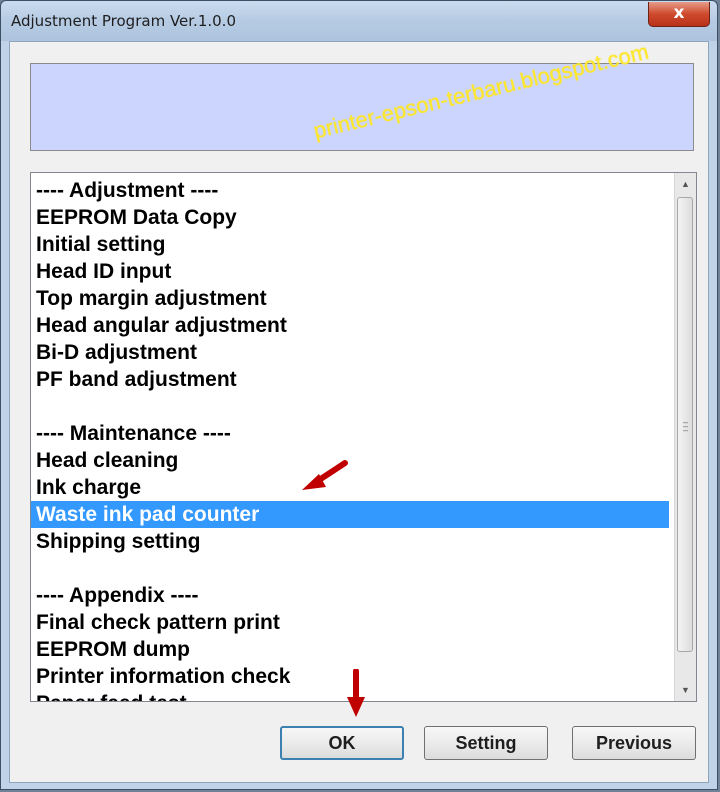 Image resolution: width=720 pixels, height=792 pixels. Describe the element at coordinates (685, 184) in the screenshot. I see `scroll-up-icon: ▲` at that location.